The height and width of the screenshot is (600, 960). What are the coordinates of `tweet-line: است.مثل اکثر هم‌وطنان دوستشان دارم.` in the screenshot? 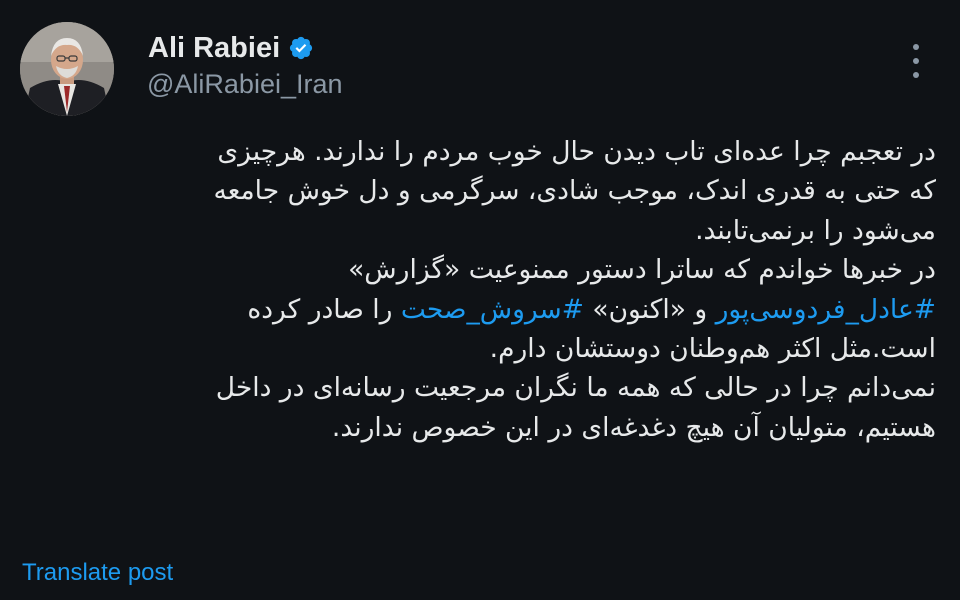 It's located at (478, 348).